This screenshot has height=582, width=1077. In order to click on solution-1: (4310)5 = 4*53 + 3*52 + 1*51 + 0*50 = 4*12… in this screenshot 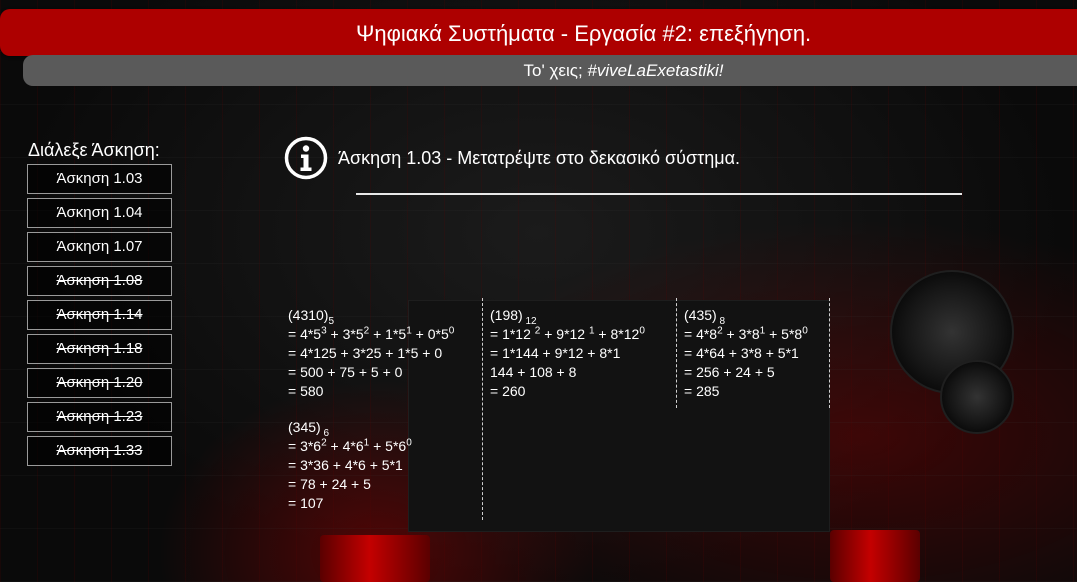, I will do `click(371, 353)`.